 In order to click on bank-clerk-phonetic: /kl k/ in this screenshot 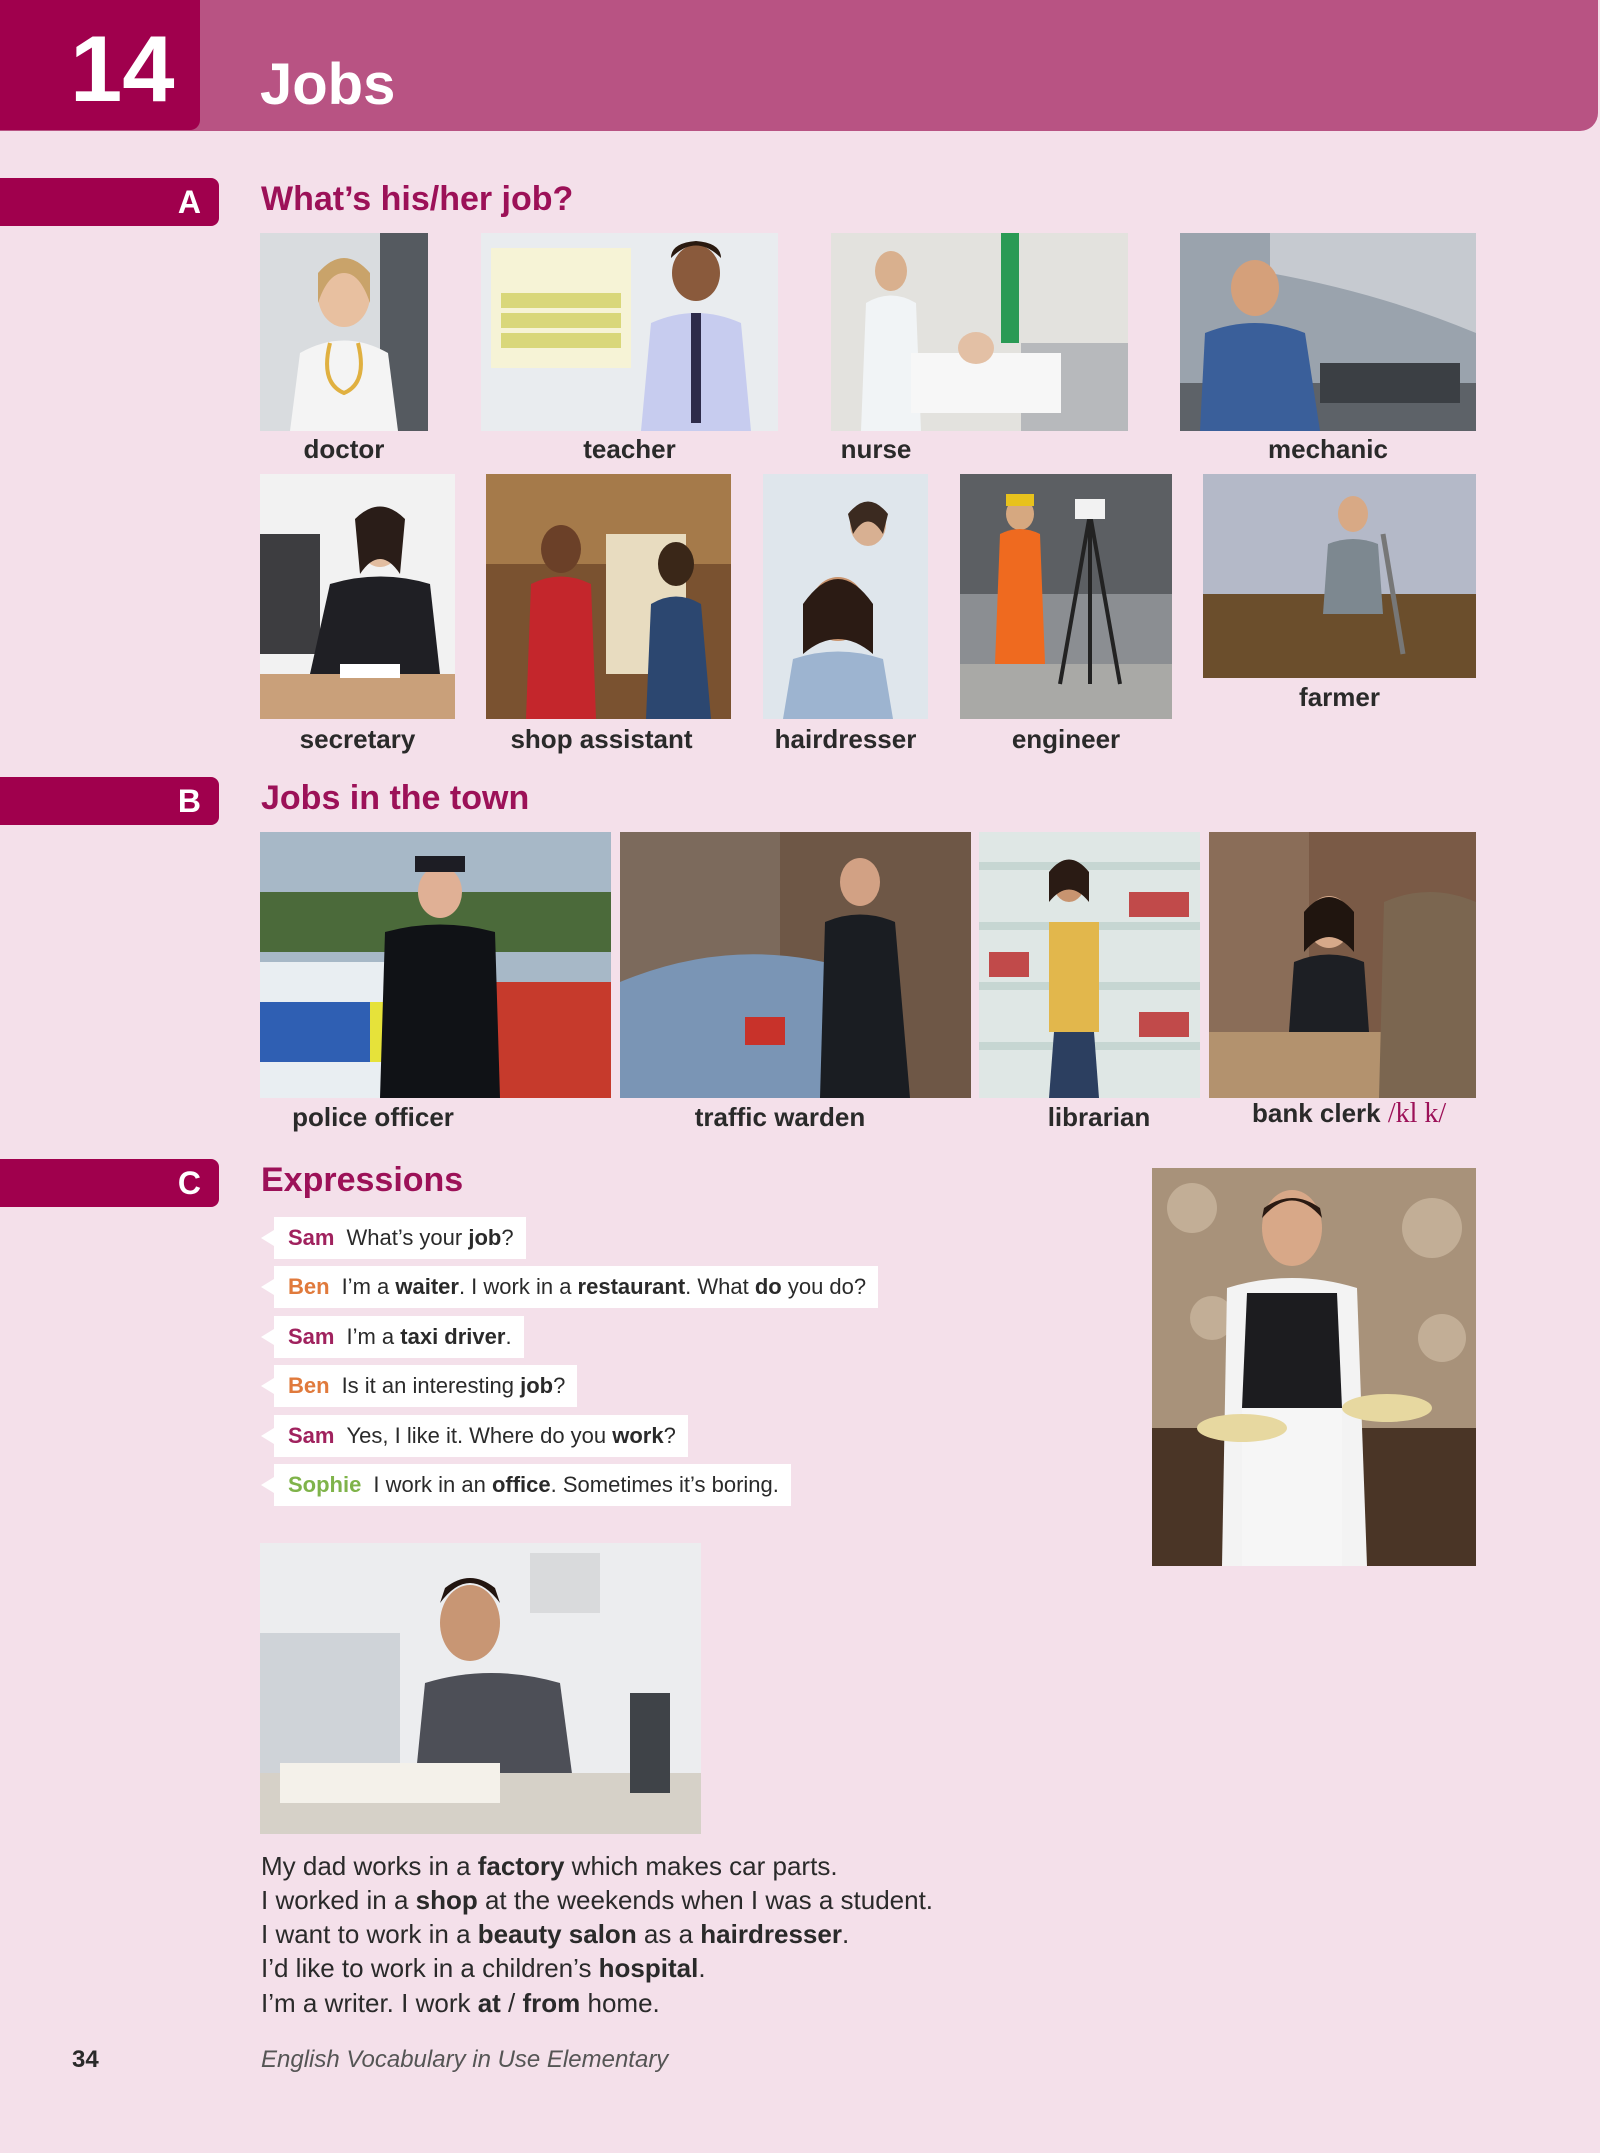, I will do `click(1417, 1113)`.